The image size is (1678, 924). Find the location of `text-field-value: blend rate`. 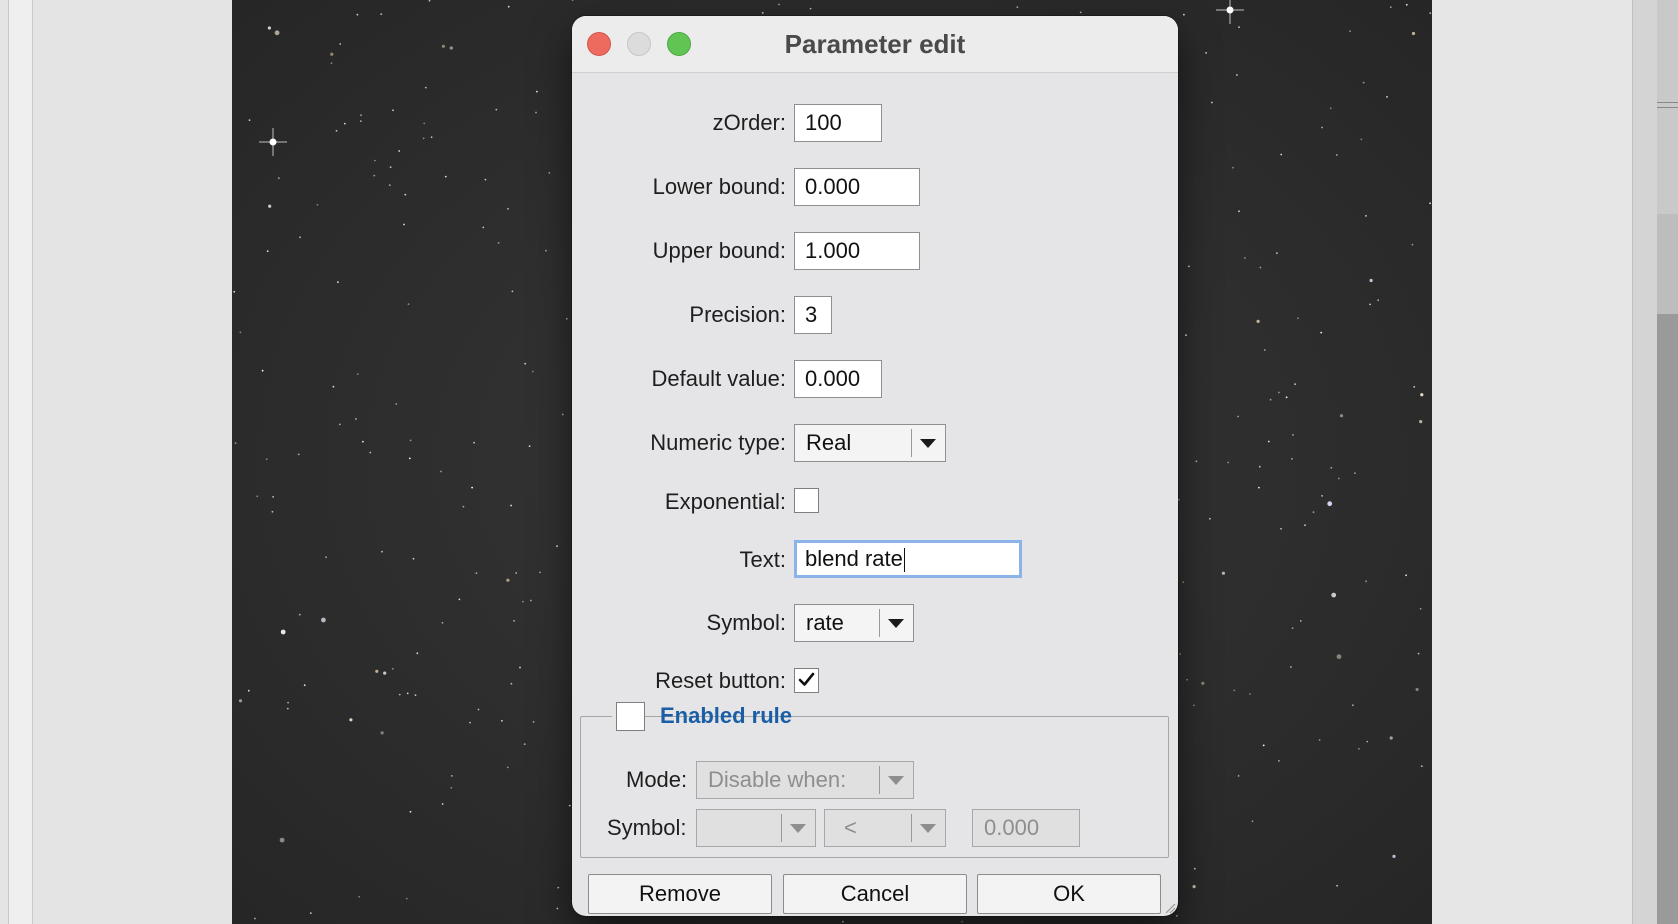

text-field-value: blend rate is located at coordinates (854, 558).